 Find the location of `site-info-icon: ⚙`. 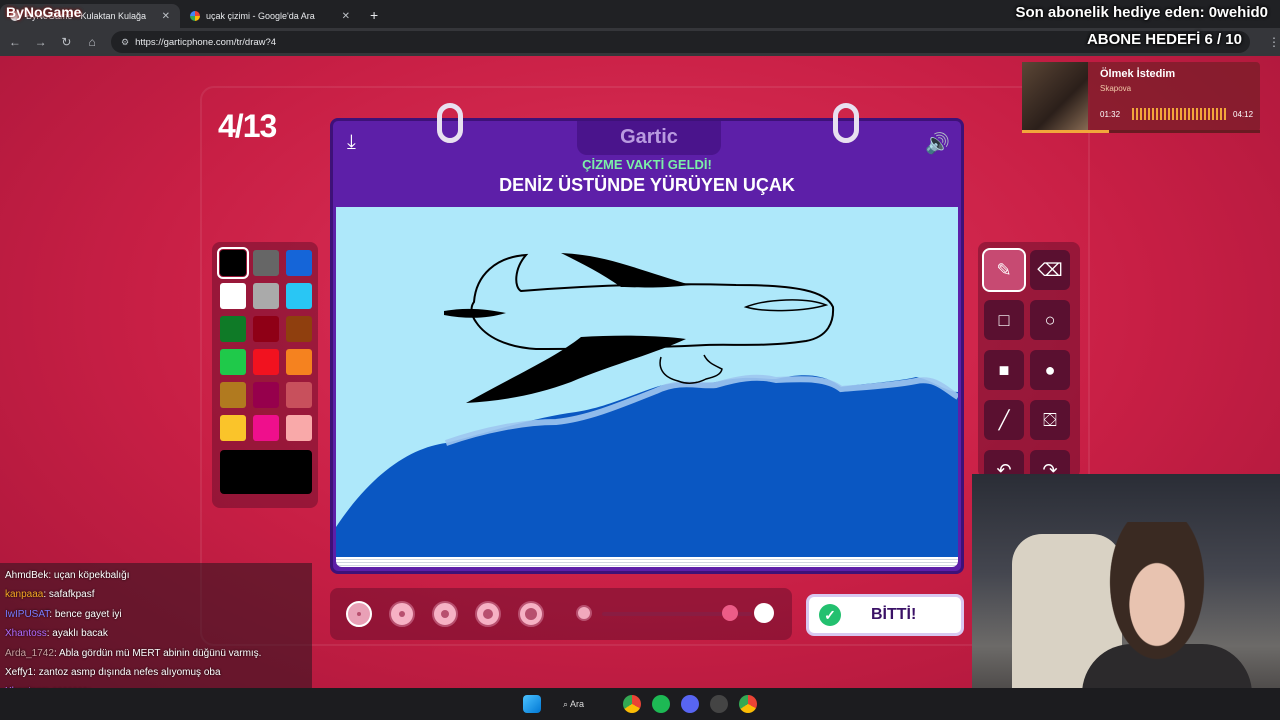

site-info-icon: ⚙ is located at coordinates (125, 42).